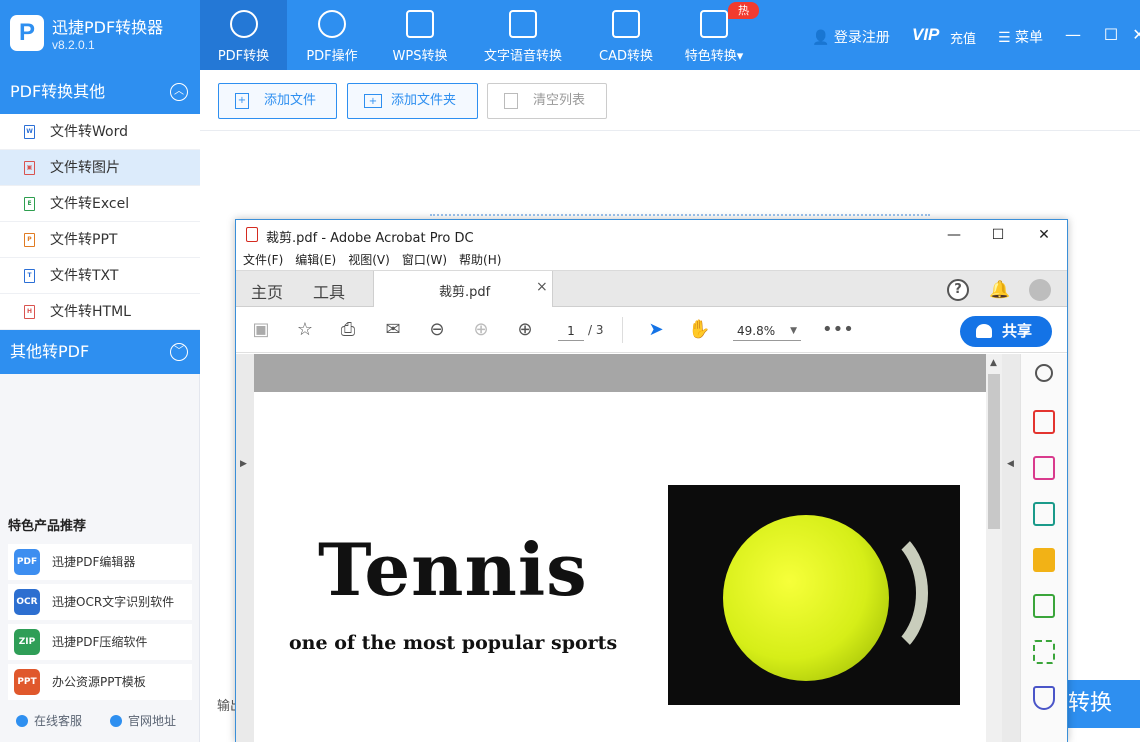 The image size is (1140, 742). Describe the element at coordinates (1044, 468) in the screenshot. I see `organize-pages-icon` at that location.